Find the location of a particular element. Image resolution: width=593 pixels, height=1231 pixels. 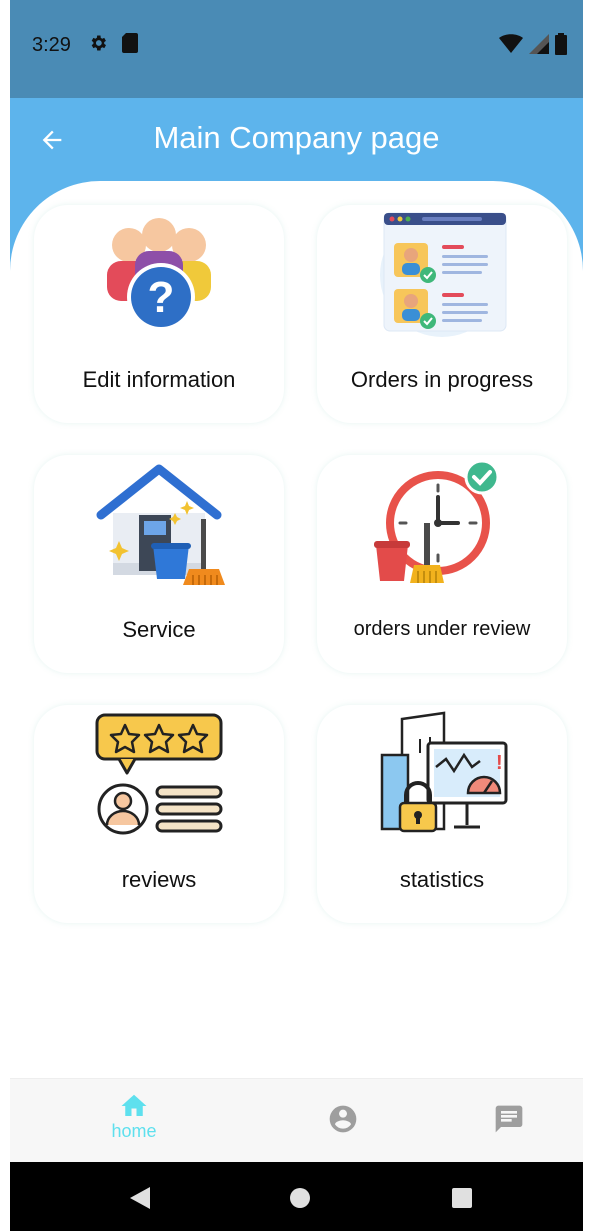

status-icons-left is located at coordinates (113, 45).